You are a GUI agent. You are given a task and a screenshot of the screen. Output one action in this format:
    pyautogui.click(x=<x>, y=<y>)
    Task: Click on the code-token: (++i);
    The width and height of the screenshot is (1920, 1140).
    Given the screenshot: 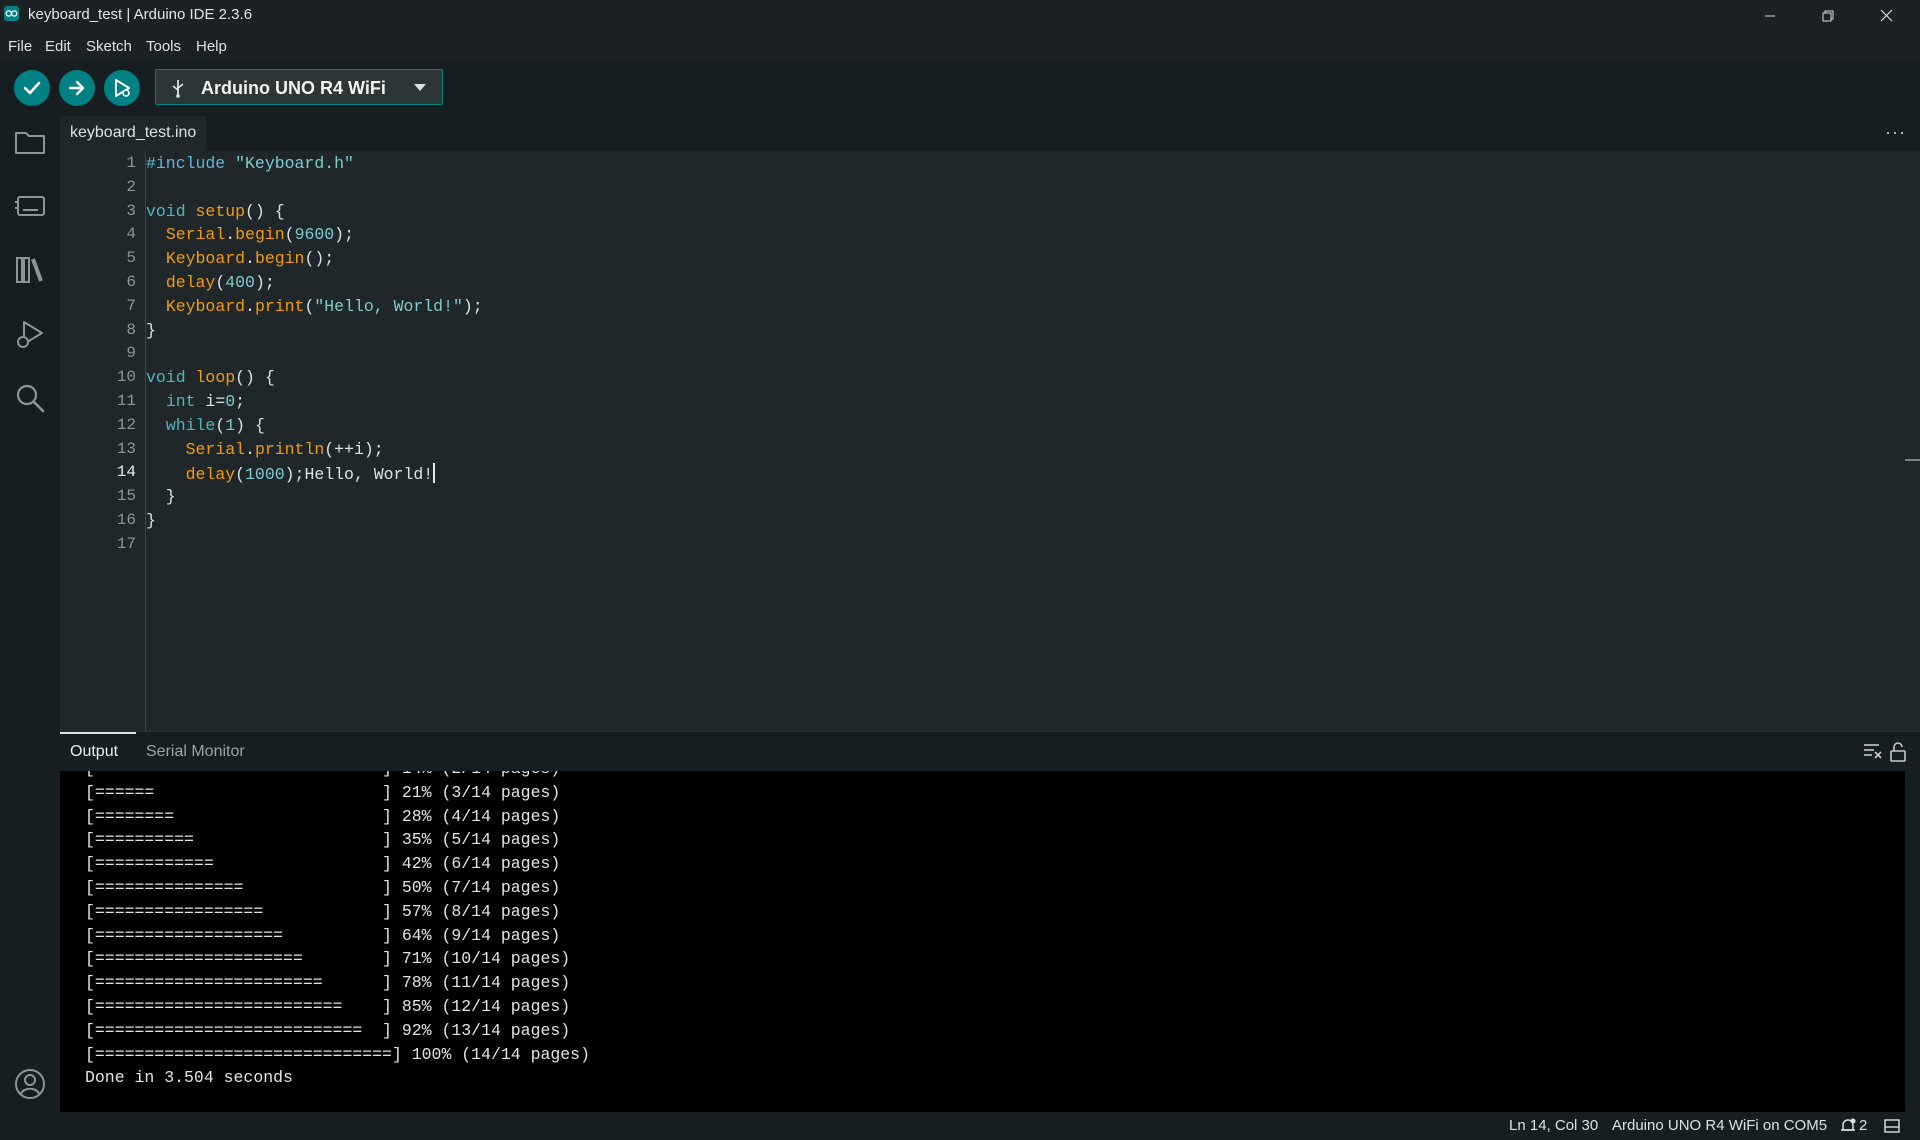 What is the action you would take?
    pyautogui.click(x=354, y=449)
    